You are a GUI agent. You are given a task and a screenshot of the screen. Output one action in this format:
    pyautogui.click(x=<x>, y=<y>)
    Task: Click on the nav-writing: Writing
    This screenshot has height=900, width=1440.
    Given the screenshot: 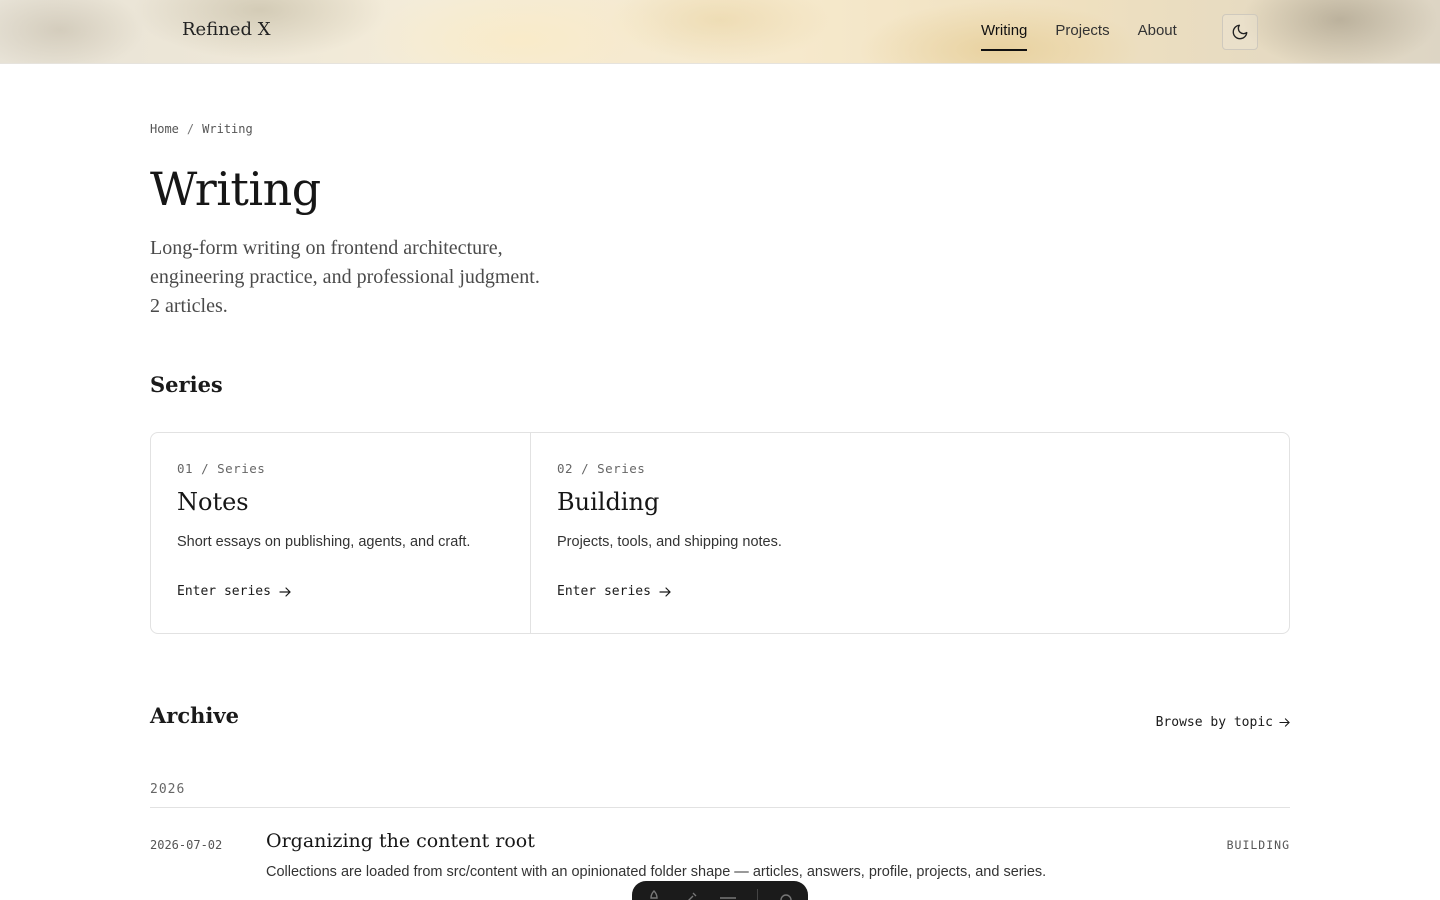 What is the action you would take?
    pyautogui.click(x=1004, y=36)
    